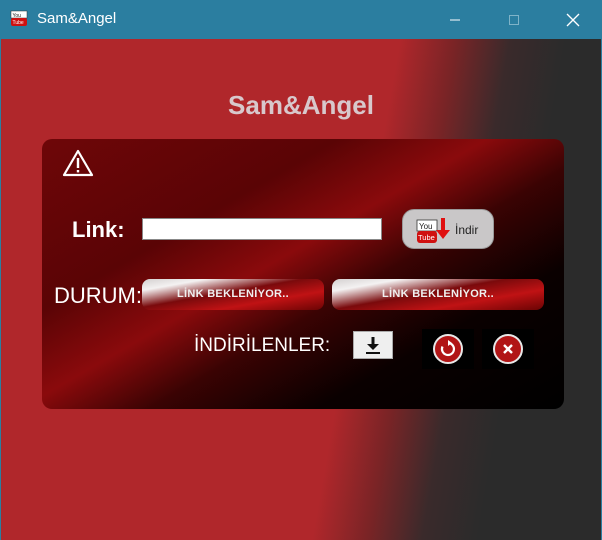  I want to click on download-button: You Tube İndir, so click(448, 229).